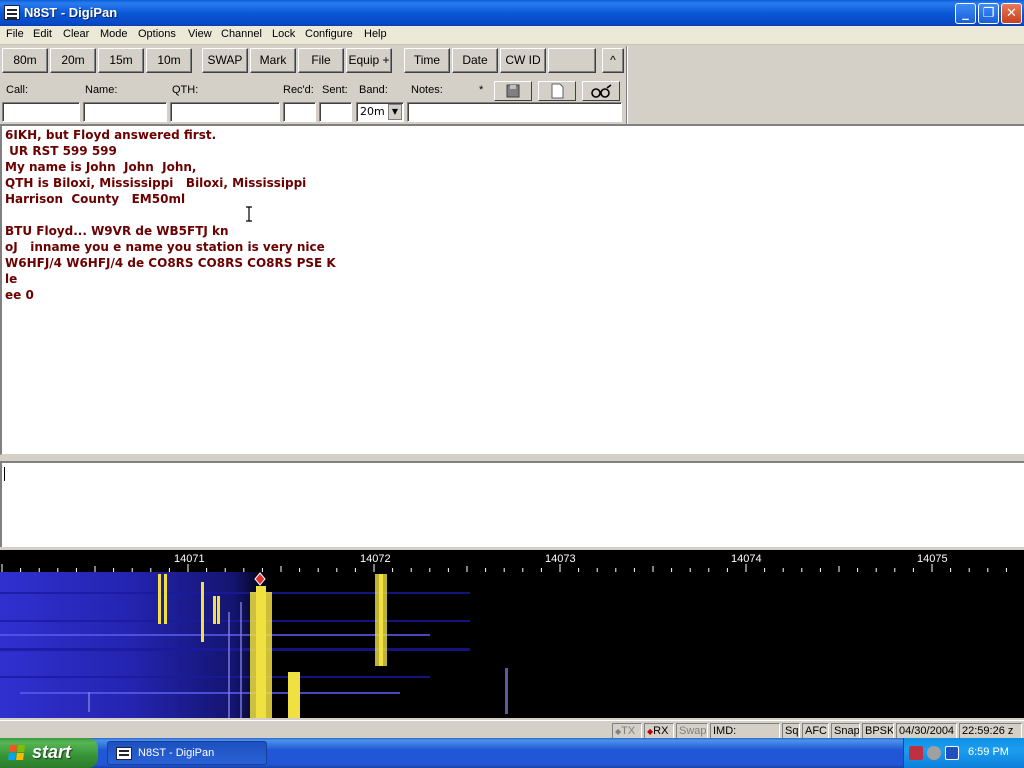 The height and width of the screenshot is (768, 1024). I want to click on menu-file: File, so click(15, 34).